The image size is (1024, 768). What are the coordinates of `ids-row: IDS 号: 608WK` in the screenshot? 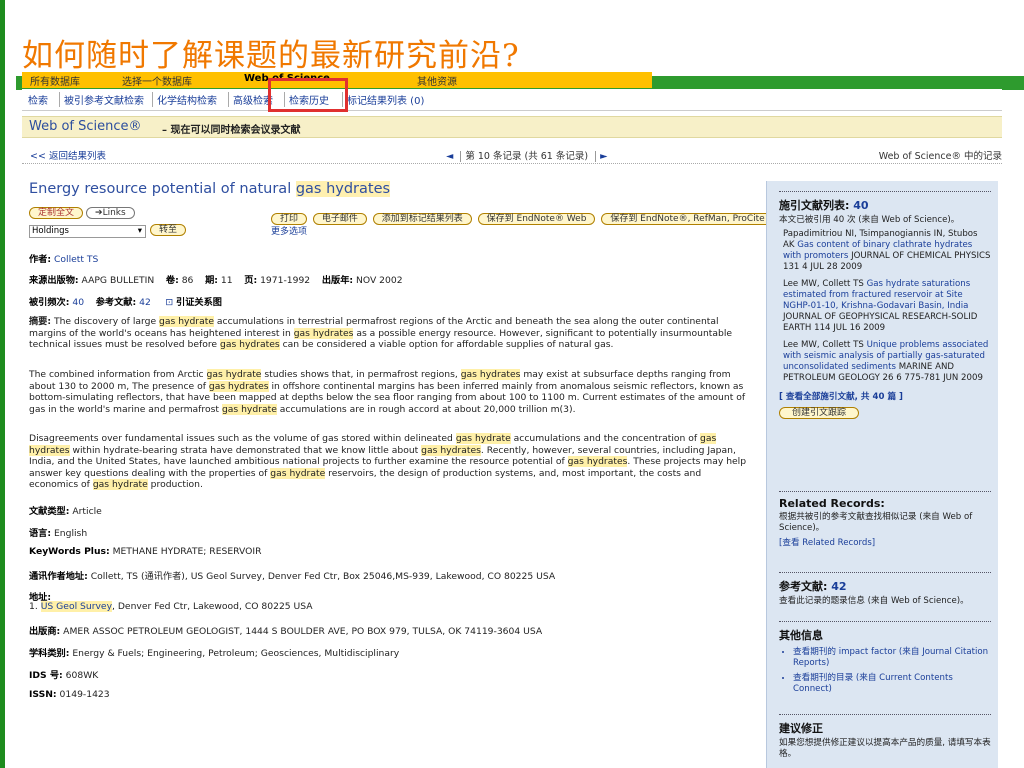 It's located at (63, 674).